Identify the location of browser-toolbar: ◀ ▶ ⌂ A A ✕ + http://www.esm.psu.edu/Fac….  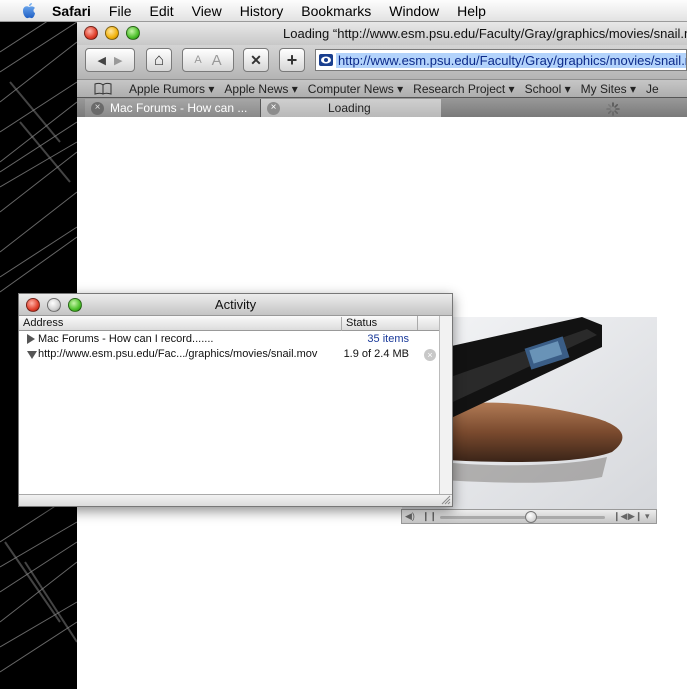
(382, 62).